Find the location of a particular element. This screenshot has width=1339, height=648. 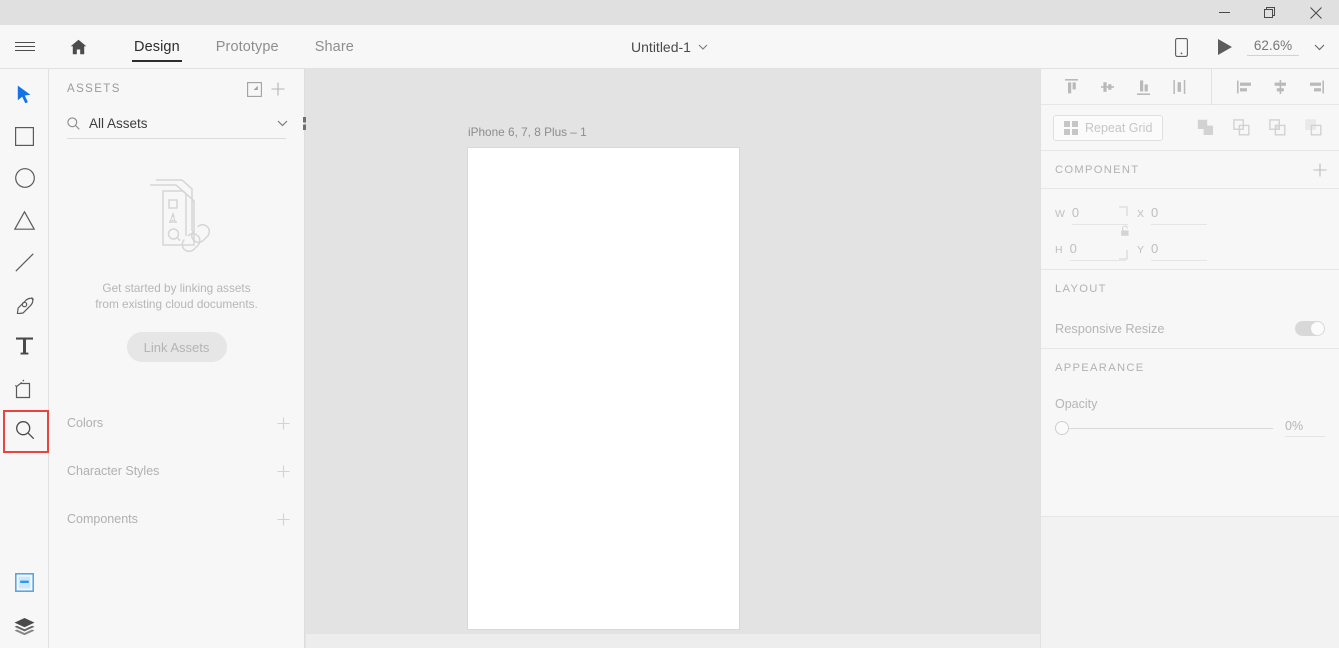

menu-icon is located at coordinates (25, 47).